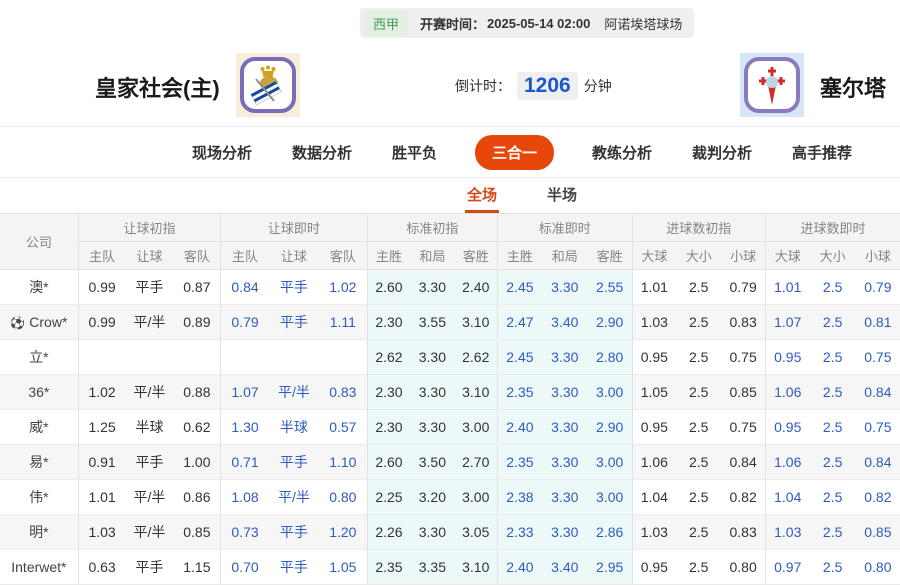 This screenshot has height=585, width=900. I want to click on odds-cell: 2.40, so click(519, 427).